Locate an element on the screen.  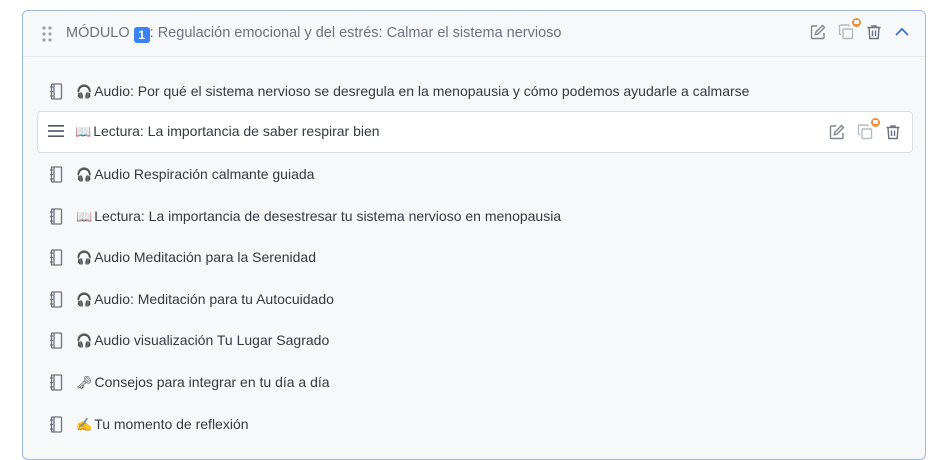
lesson-title: Audio visualización Tu Lugar Sagrado is located at coordinates (212, 340).